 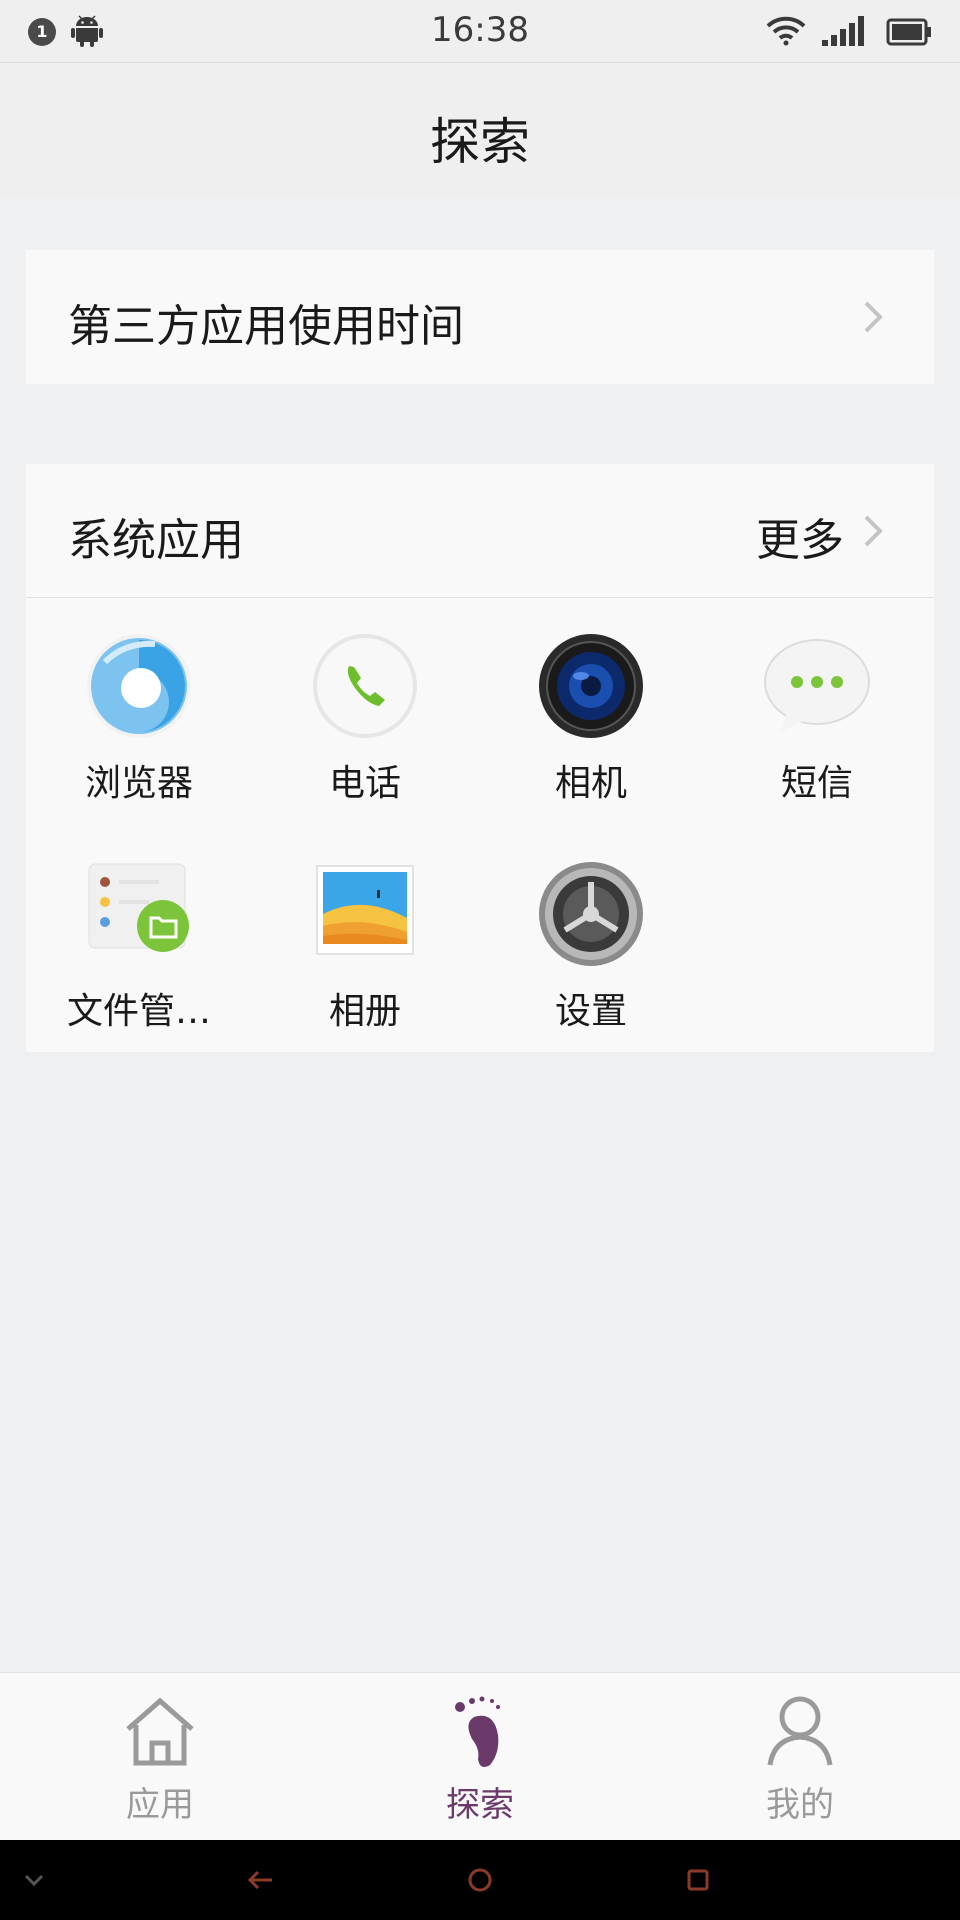 What do you see at coordinates (365, 910) in the screenshot?
I see `gallery-icon` at bounding box center [365, 910].